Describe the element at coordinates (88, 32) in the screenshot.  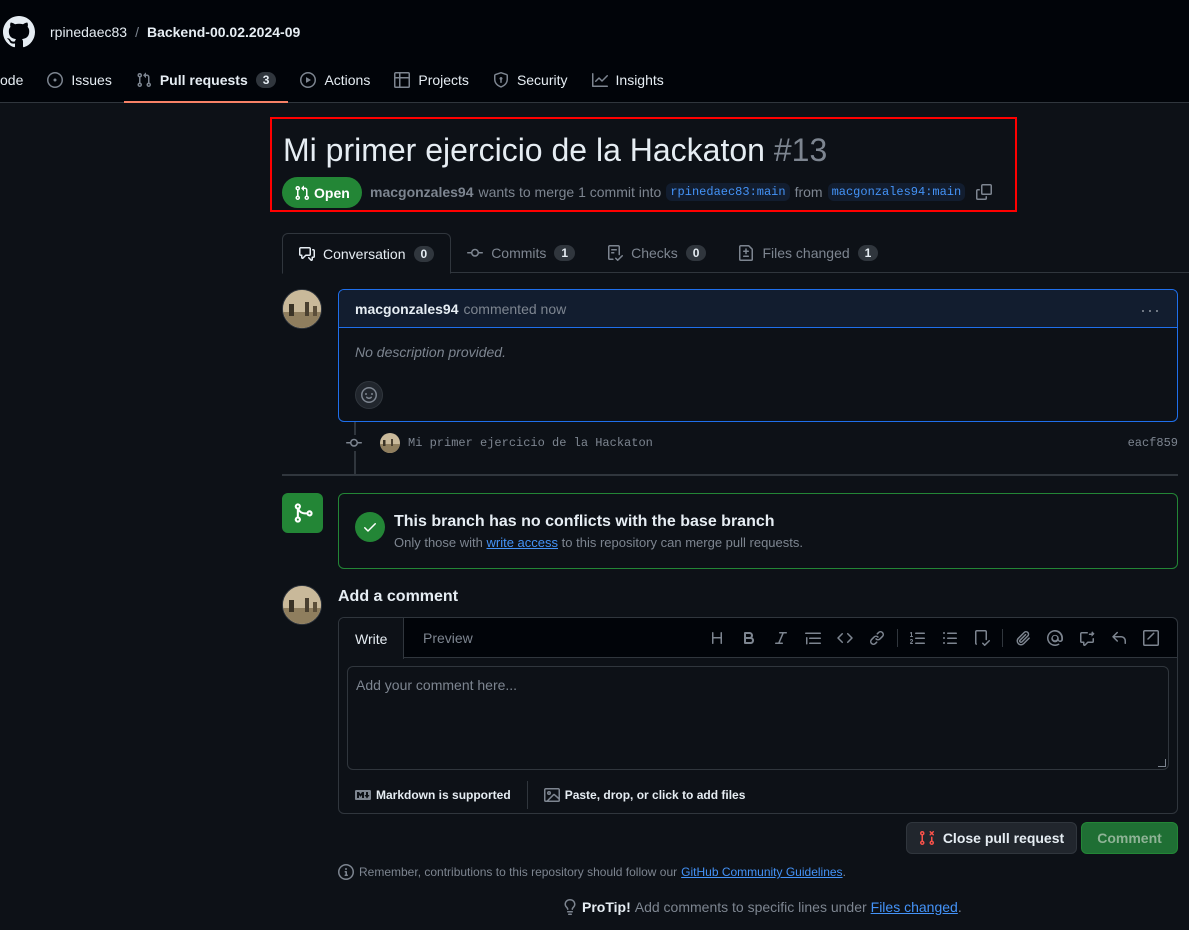
I see `breadcrumb-owner: rpinedaec83` at that location.